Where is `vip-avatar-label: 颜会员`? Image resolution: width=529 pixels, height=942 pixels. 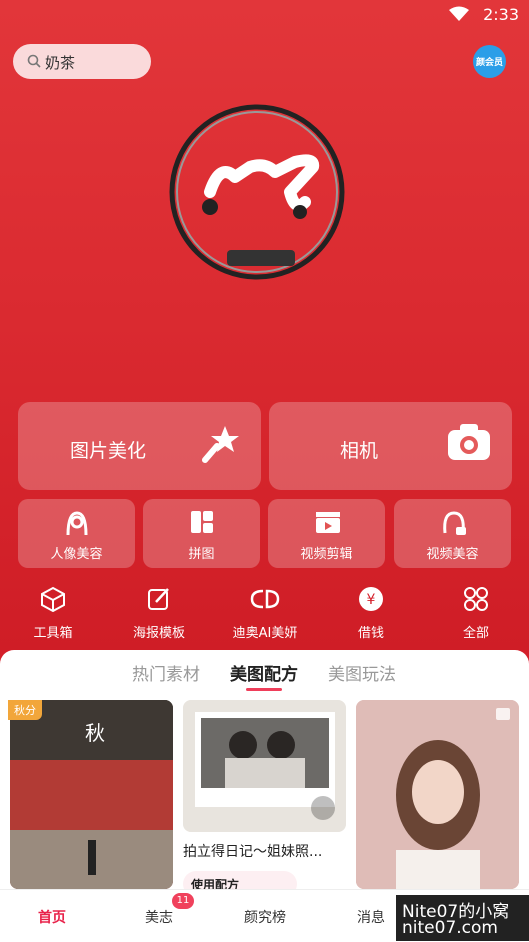
vip-avatar-label: 颜会员 is located at coordinates (489, 63).